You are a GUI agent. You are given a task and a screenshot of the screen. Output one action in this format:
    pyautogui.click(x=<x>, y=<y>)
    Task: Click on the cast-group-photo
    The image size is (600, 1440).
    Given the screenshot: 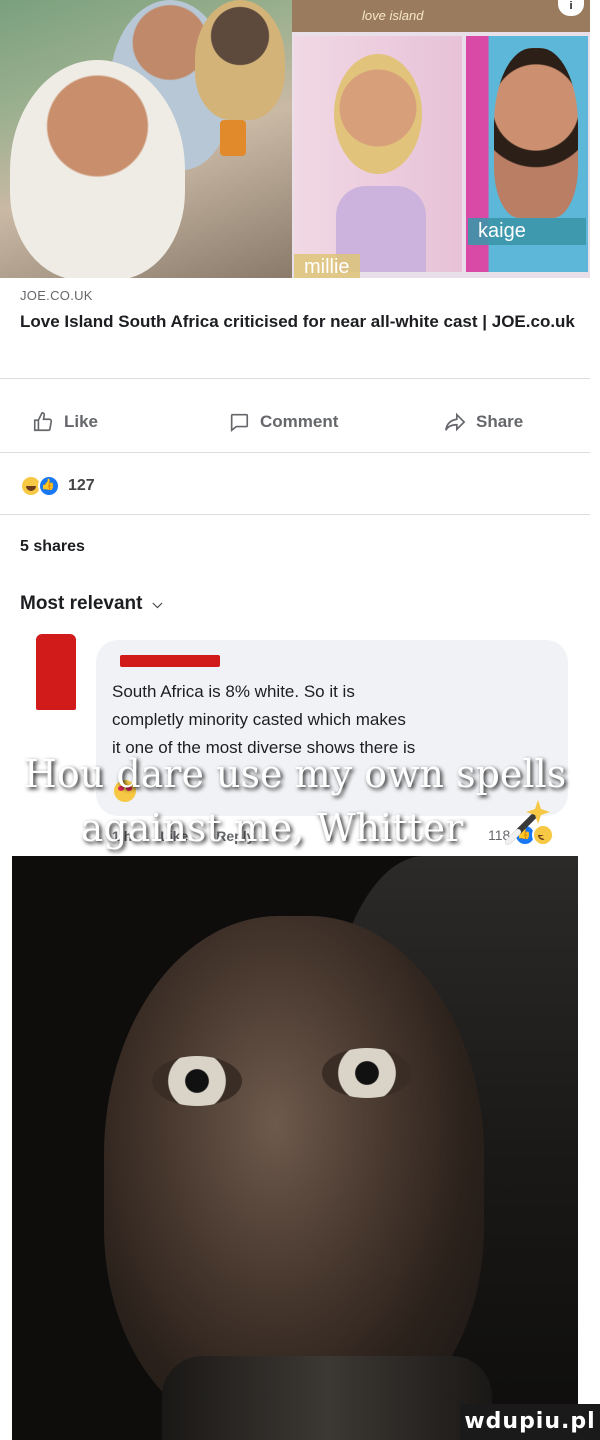 What is the action you would take?
    pyautogui.click(x=146, y=139)
    